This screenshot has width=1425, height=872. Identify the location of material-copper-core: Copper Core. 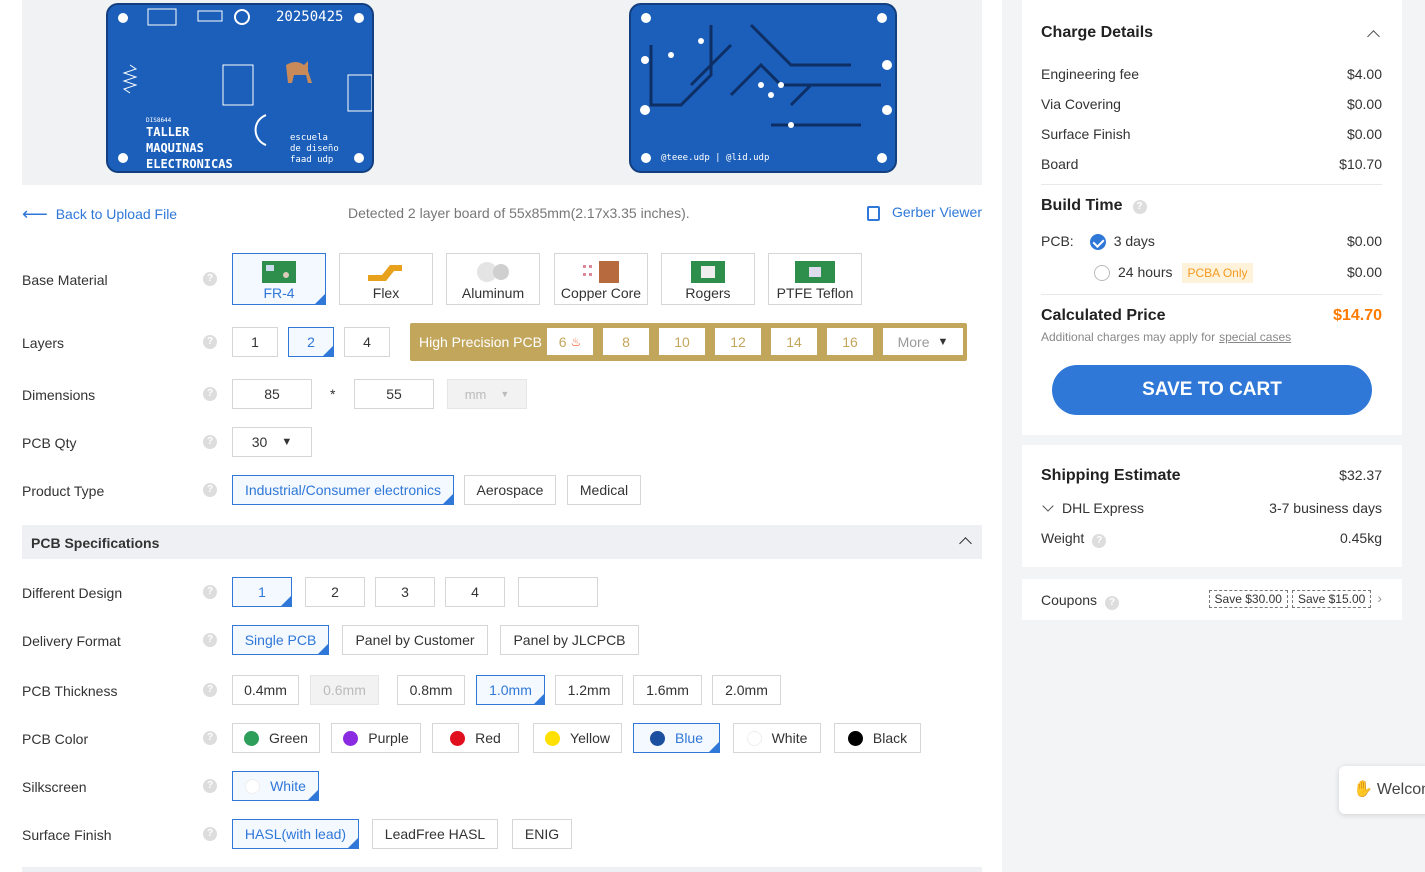
(601, 279).